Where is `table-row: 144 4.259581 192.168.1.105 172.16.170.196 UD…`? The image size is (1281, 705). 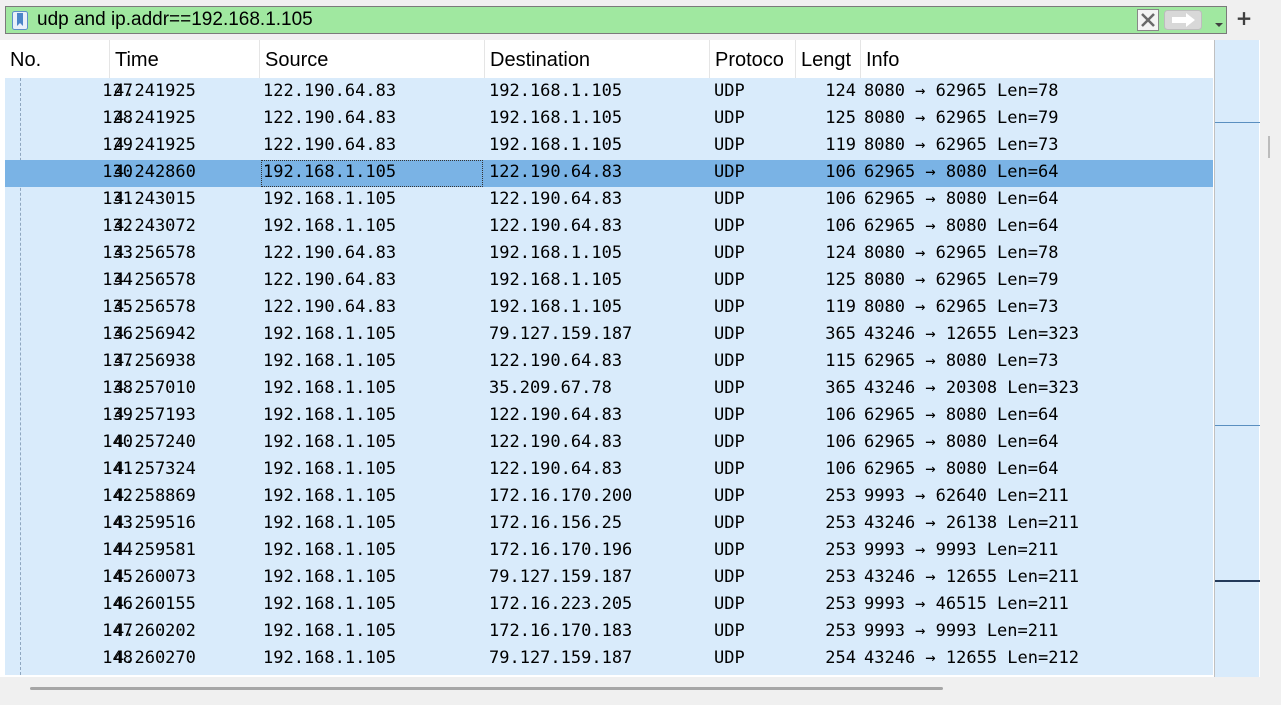 table-row: 144 4.259581 192.168.1.105 172.16.170.196 UD… is located at coordinates (609, 551).